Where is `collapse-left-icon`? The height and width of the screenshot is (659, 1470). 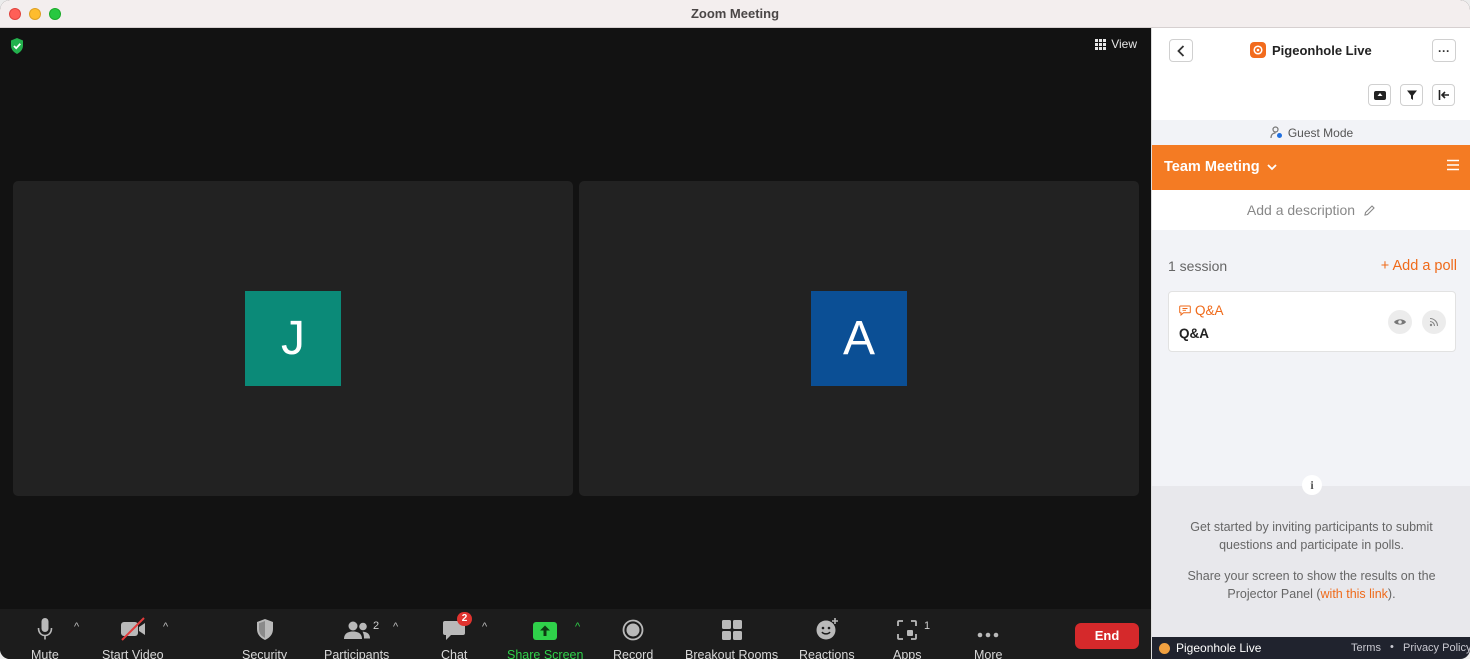 collapse-left-icon is located at coordinates (1443, 95).